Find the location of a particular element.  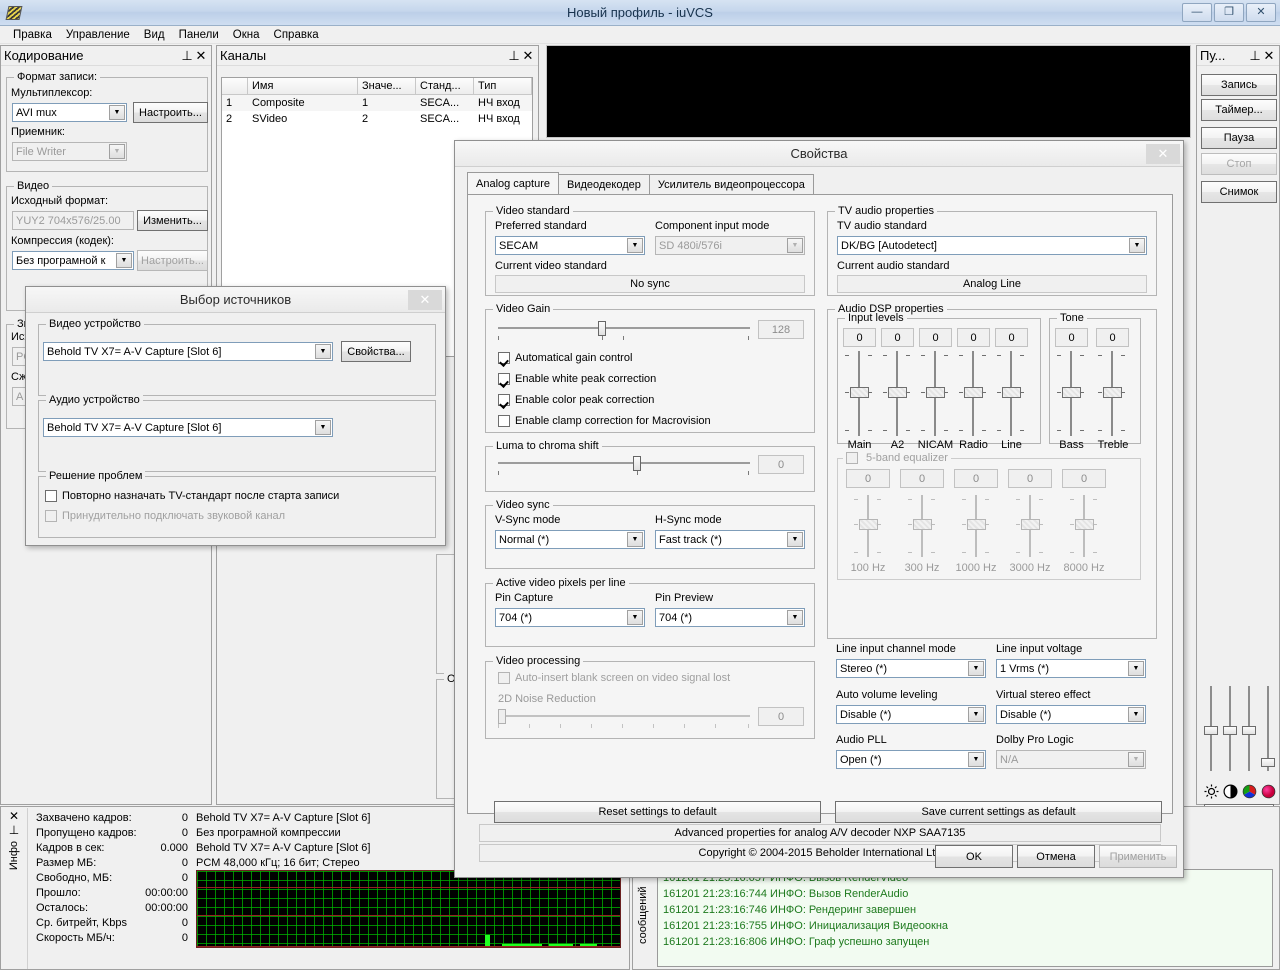

video-gain-slider is located at coordinates (624, 330).